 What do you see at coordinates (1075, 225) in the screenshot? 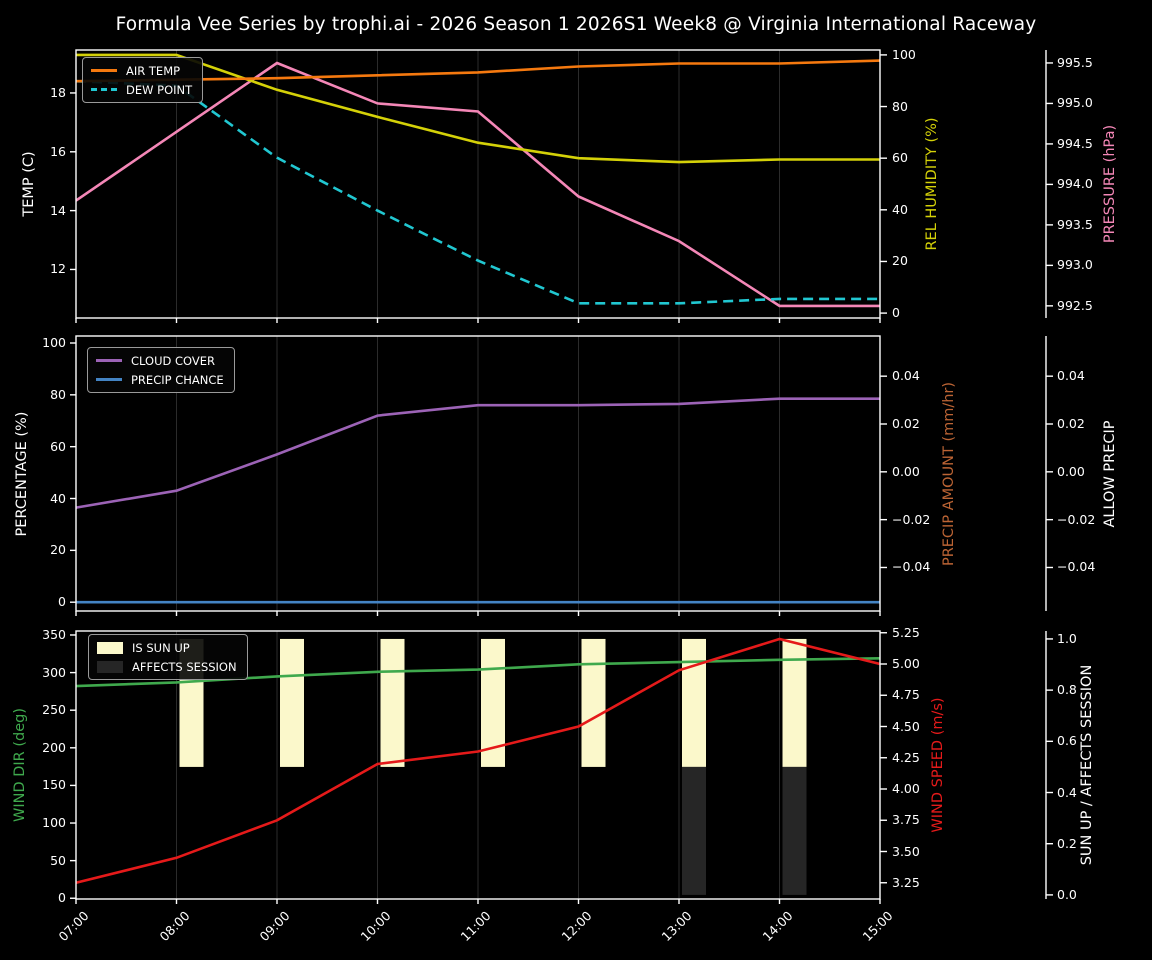
I see `tick-label: 993.5` at bounding box center [1075, 225].